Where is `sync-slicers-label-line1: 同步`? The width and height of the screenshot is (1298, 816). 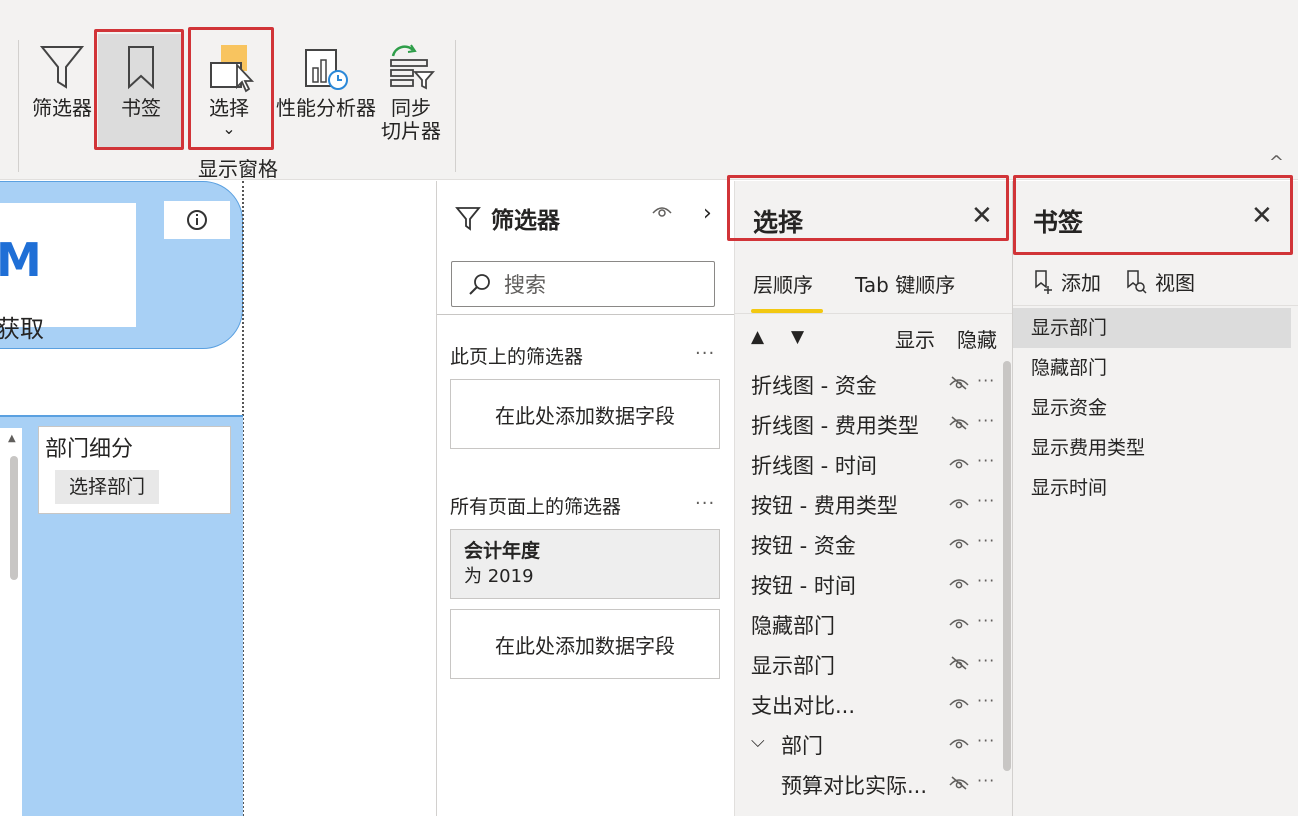
sync-slicers-label-line1: 同步 is located at coordinates (411, 108).